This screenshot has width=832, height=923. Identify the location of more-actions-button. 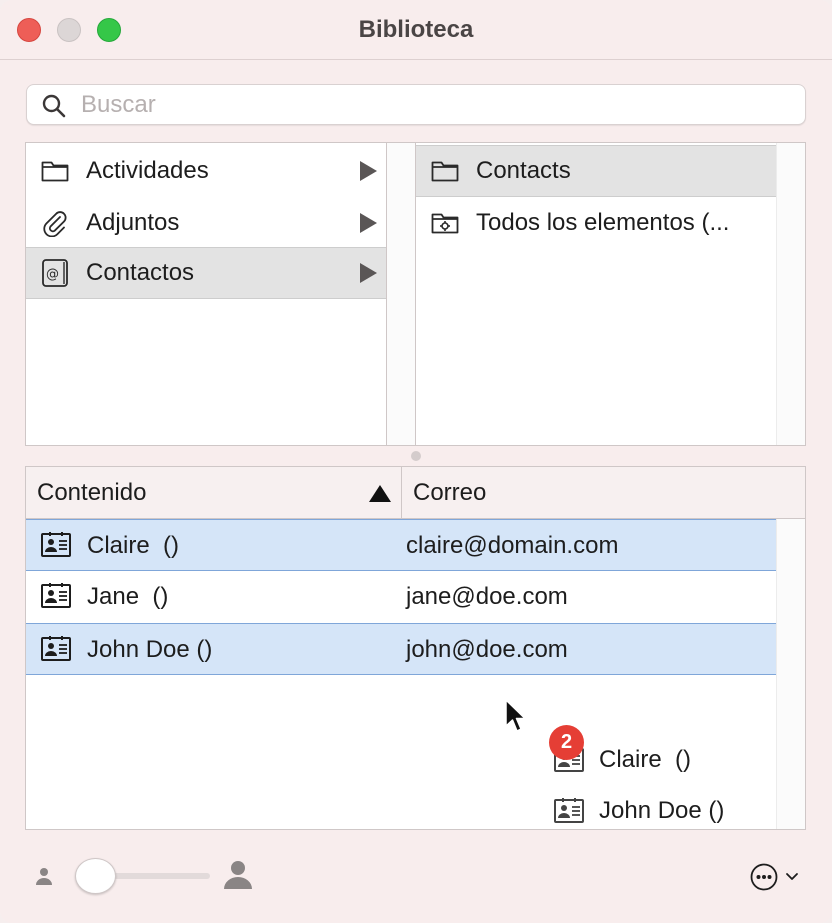
(777, 877).